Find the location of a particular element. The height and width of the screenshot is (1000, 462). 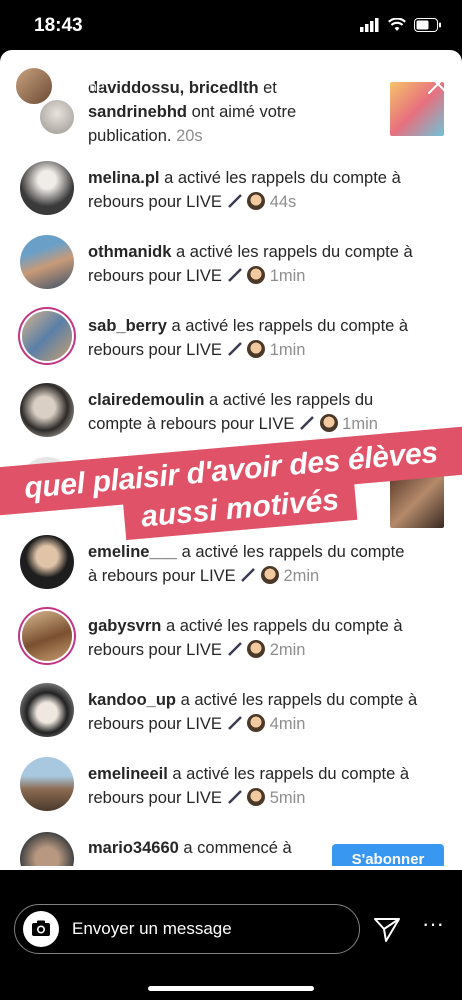

message-input: Envoyer un message is located at coordinates (187, 929).